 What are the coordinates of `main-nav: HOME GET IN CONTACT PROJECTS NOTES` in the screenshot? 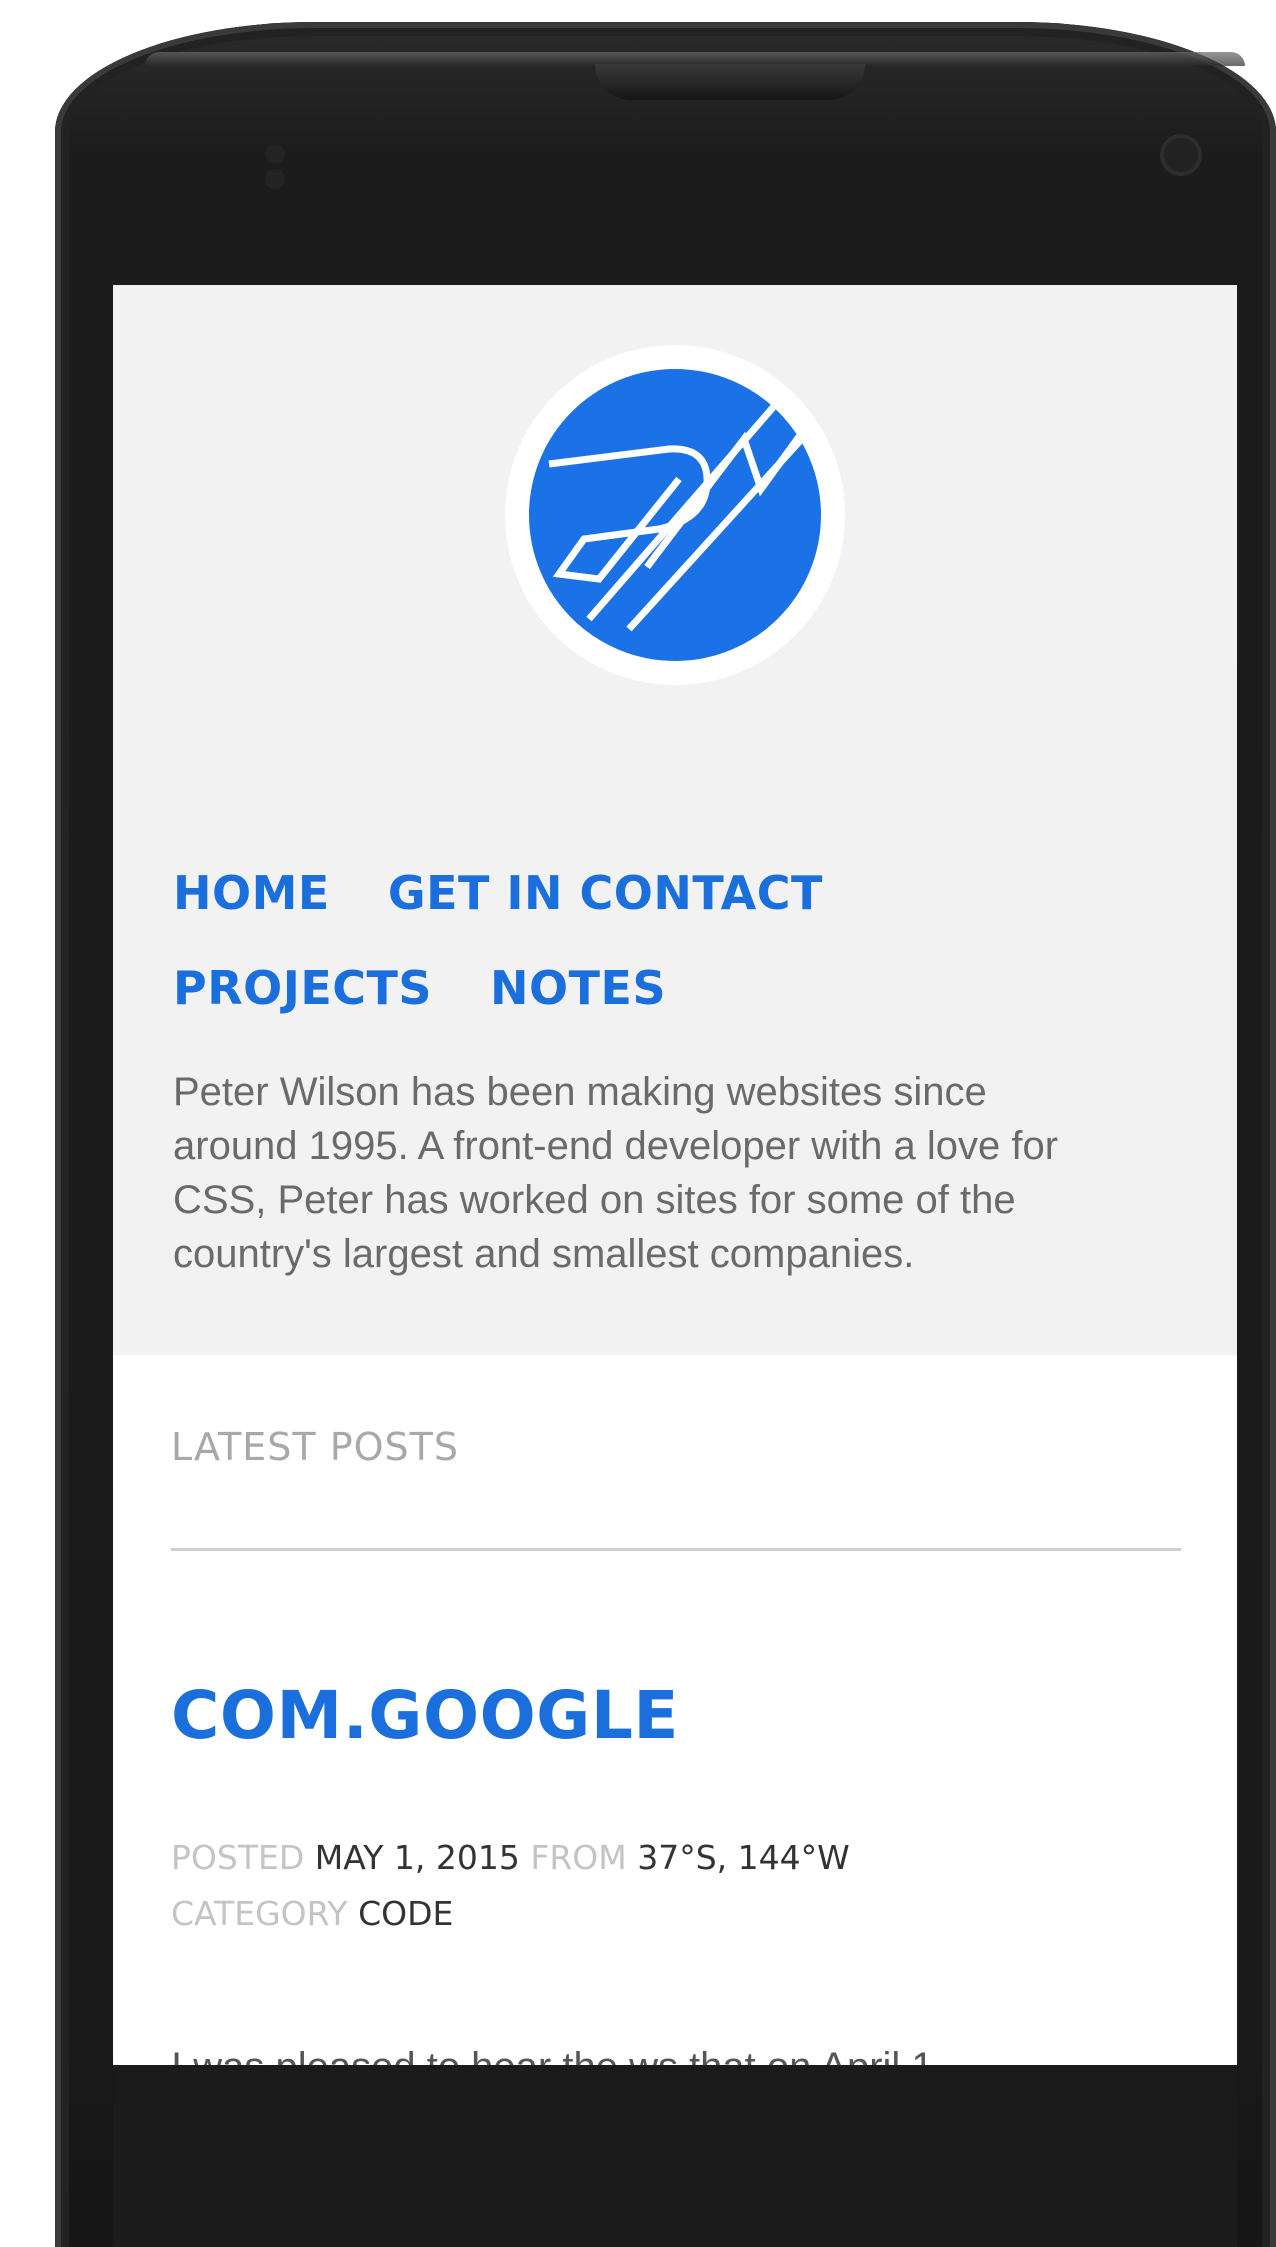 It's located at (673, 940).